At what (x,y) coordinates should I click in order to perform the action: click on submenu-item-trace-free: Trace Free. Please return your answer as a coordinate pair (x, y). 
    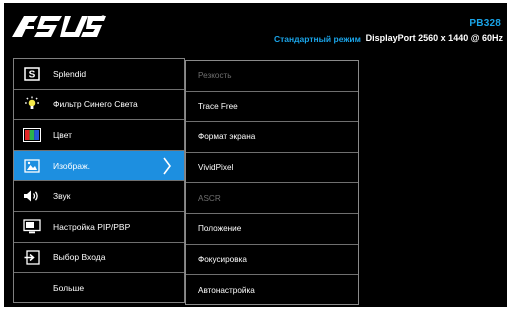
    Looking at the image, I should click on (272, 107).